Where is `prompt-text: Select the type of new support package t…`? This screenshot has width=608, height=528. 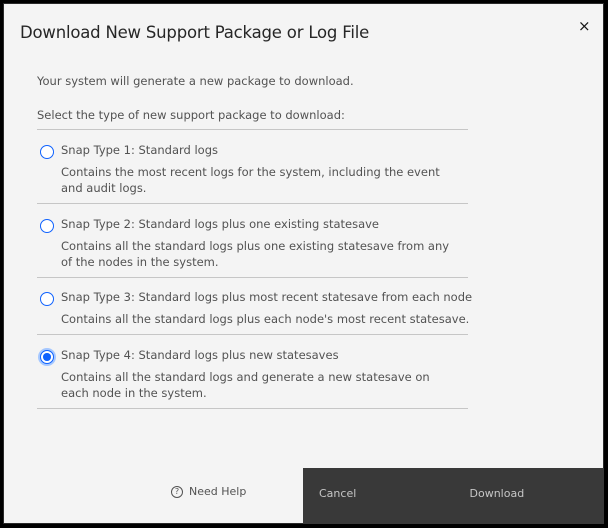
prompt-text: Select the type of new support package t… is located at coordinates (191, 115).